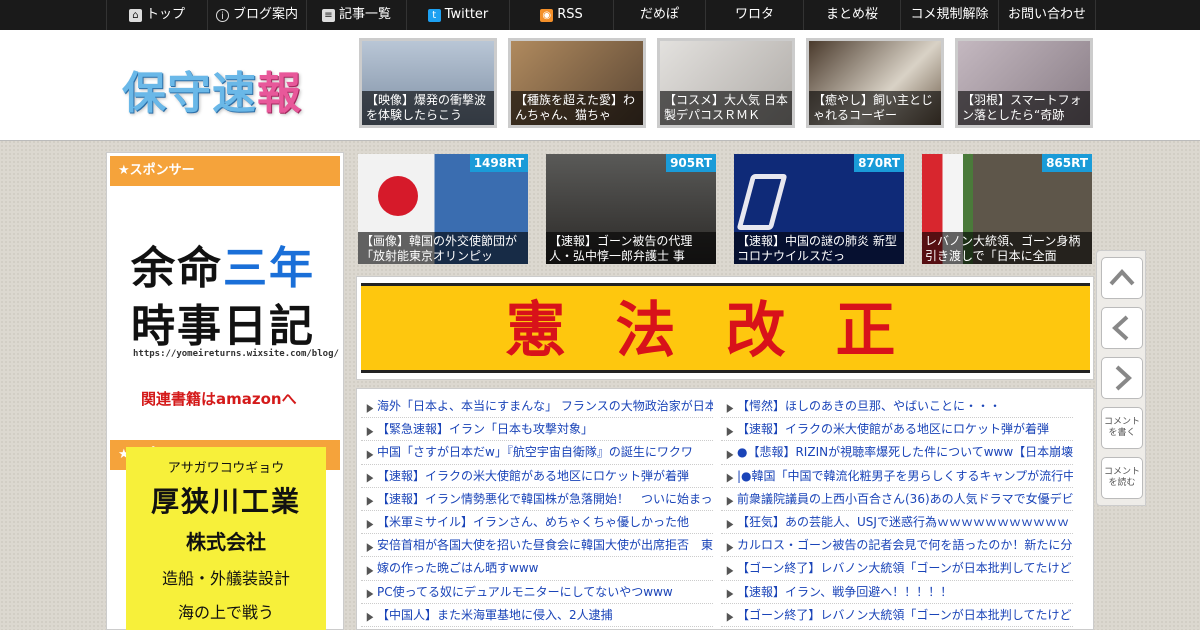 This screenshot has width=1200, height=630. What do you see at coordinates (328, 15) in the screenshot?
I see `list-icon: ≡` at bounding box center [328, 15].